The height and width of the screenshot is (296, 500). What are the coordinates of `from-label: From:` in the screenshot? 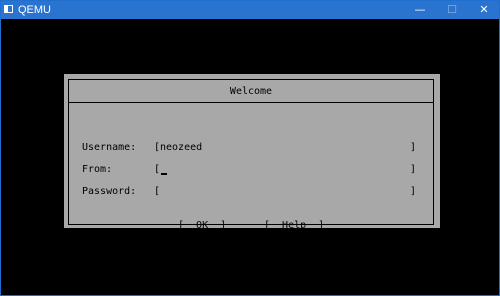 It's located at (97, 169).